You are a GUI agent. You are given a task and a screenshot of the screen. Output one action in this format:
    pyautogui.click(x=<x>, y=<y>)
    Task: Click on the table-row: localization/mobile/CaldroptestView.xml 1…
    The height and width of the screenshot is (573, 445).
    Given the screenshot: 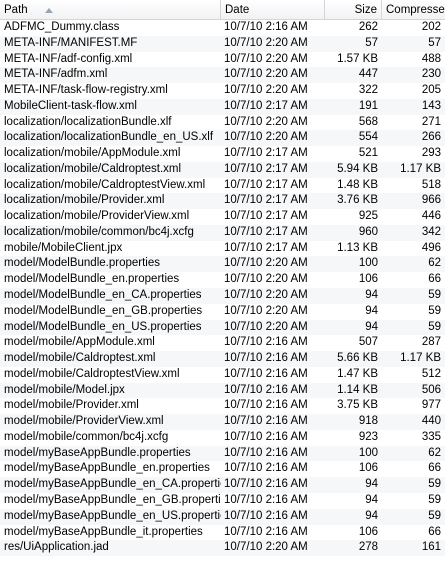 What is the action you would take?
    pyautogui.click(x=222, y=185)
    